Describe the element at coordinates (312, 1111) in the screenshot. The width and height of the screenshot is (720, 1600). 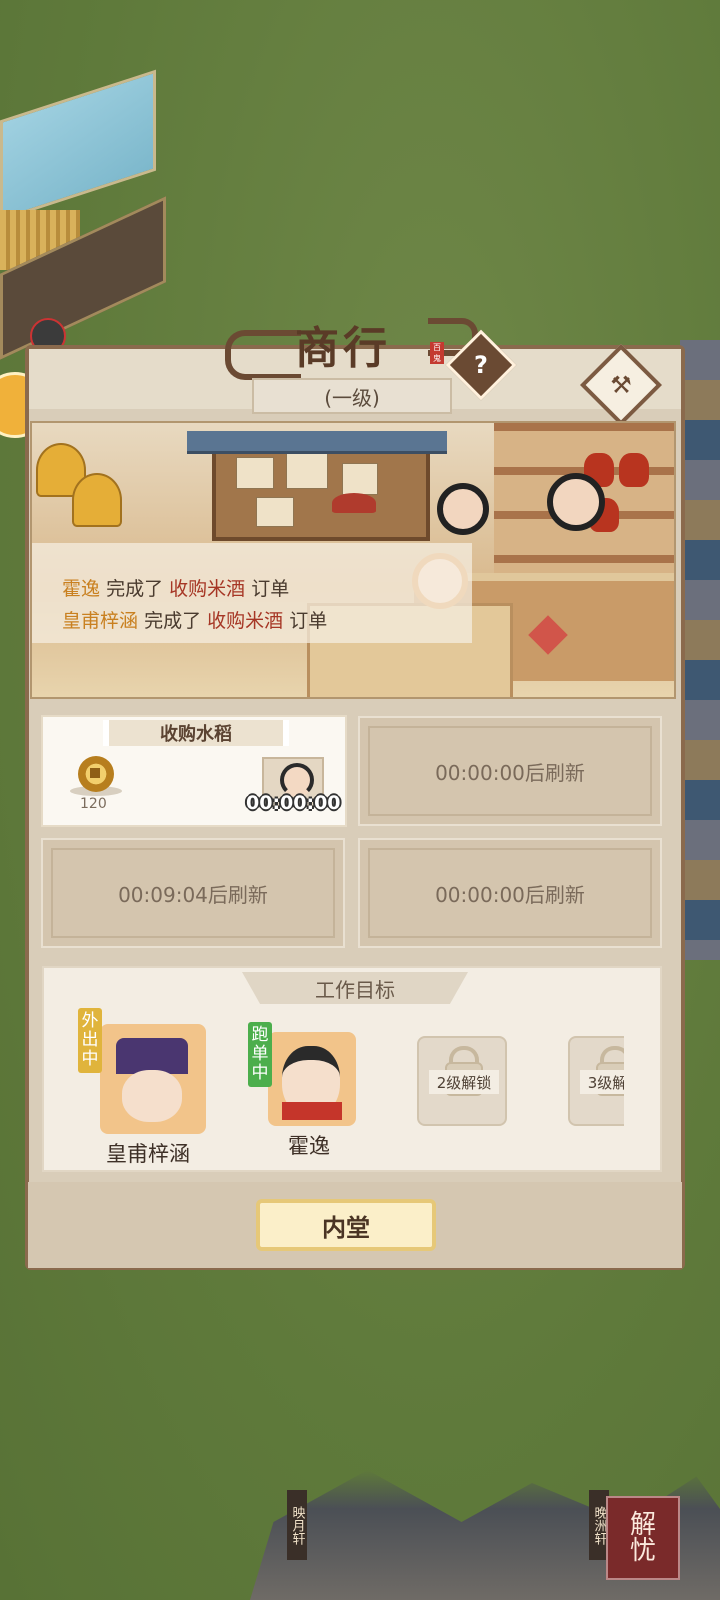
I see `worker-scarf` at that location.